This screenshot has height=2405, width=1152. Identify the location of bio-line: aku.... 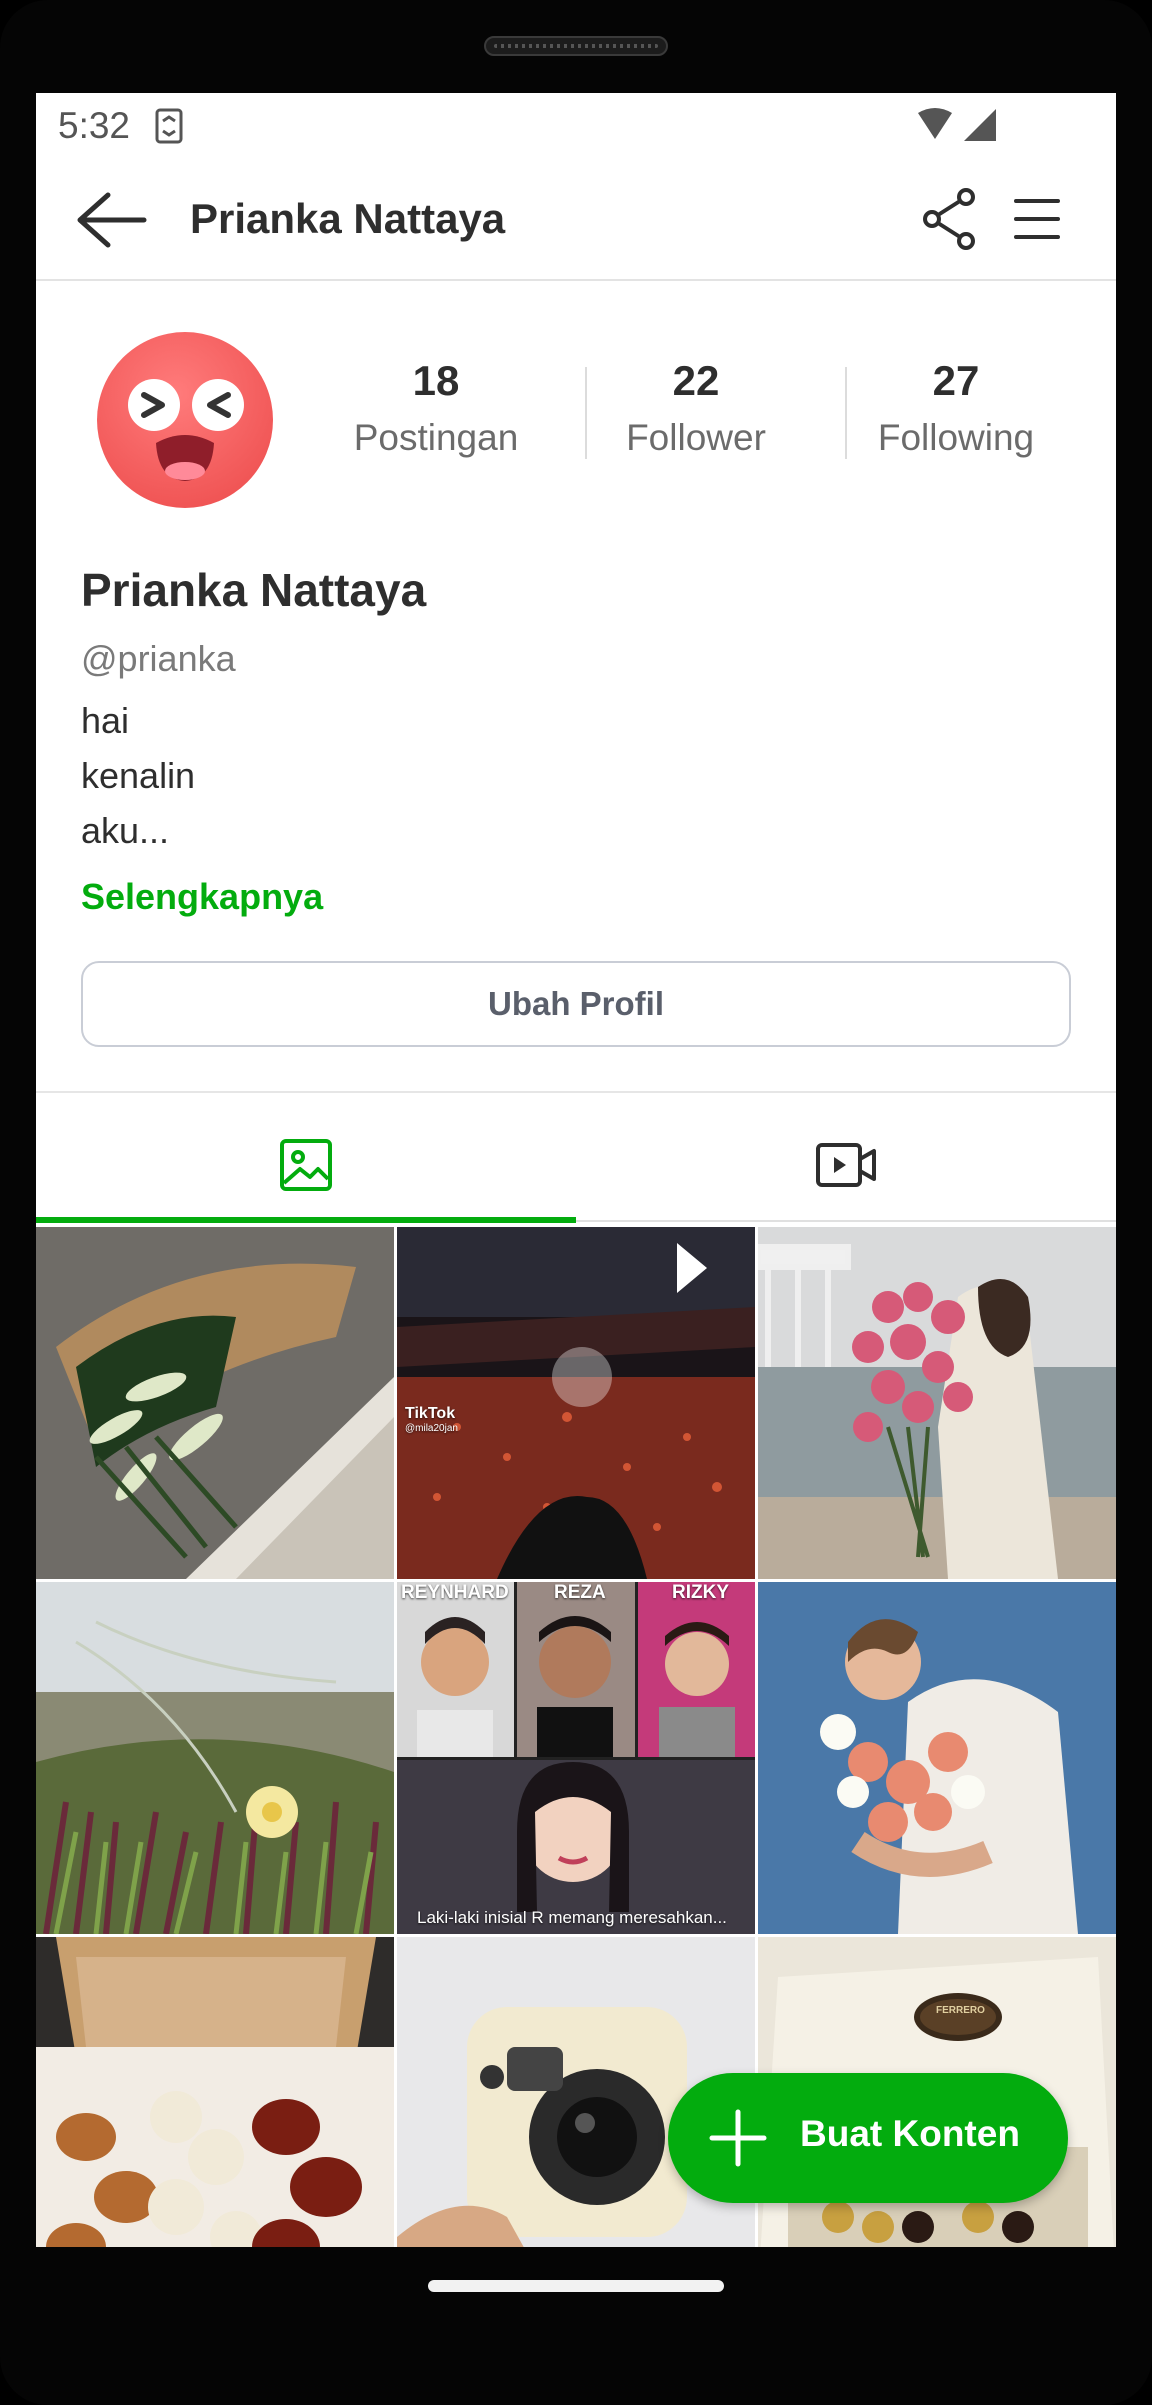
(125, 830).